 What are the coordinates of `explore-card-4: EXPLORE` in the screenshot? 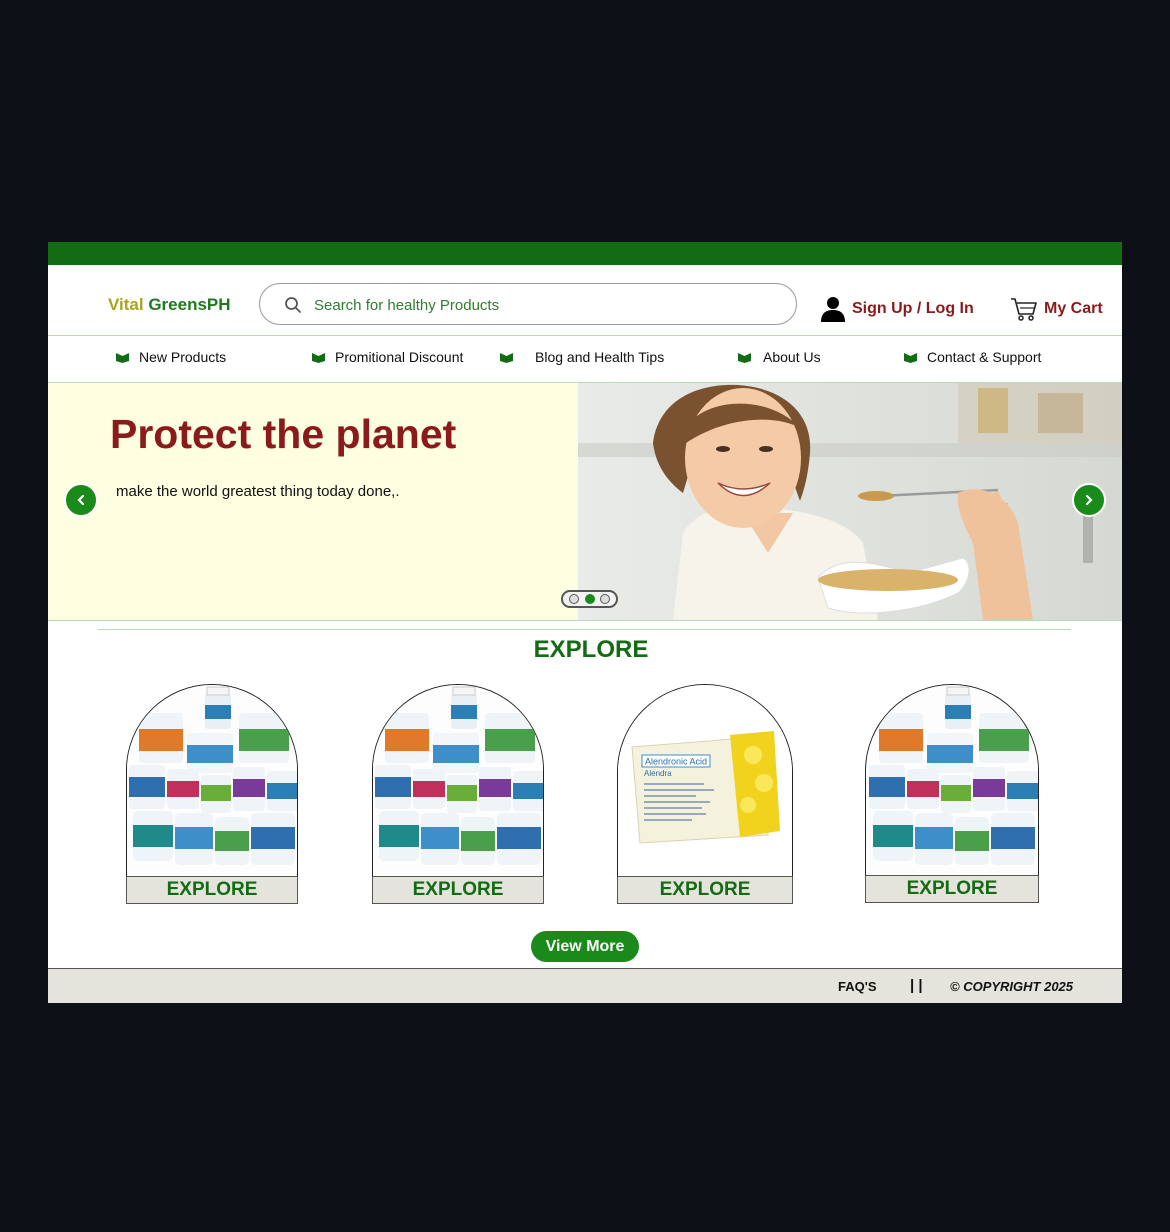 It's located at (952, 794).